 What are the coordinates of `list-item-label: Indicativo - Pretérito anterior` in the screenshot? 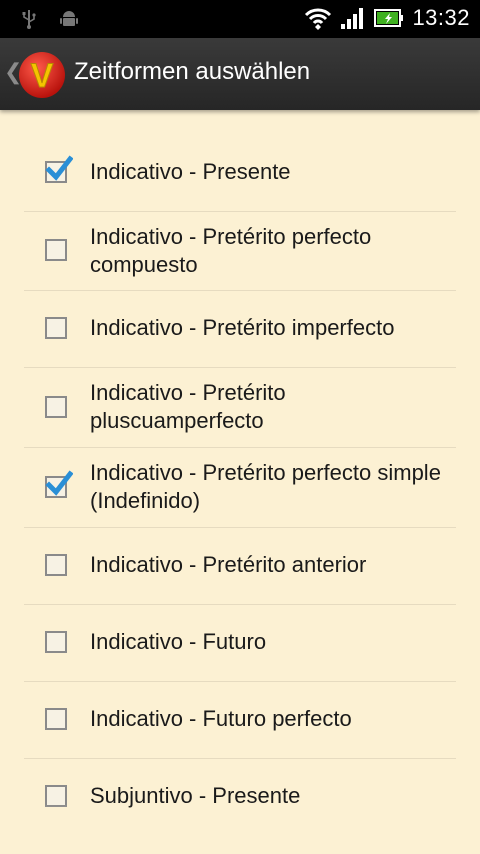 It's located at (228, 564).